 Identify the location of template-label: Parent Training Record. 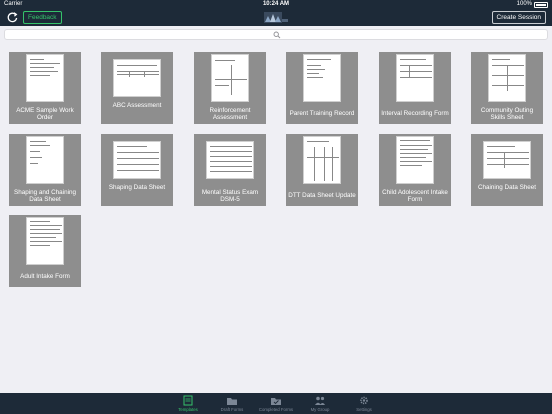
(322, 114).